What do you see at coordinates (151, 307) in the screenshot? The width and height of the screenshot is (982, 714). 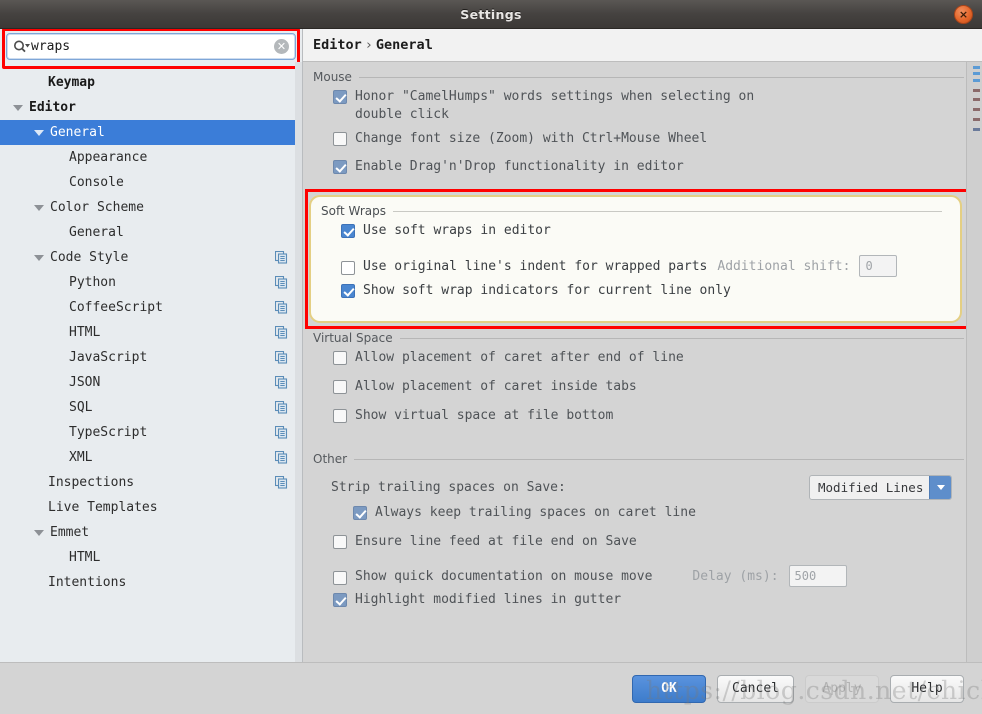 I see `sidebar-item-coffeescript: CoffeeScript` at bounding box center [151, 307].